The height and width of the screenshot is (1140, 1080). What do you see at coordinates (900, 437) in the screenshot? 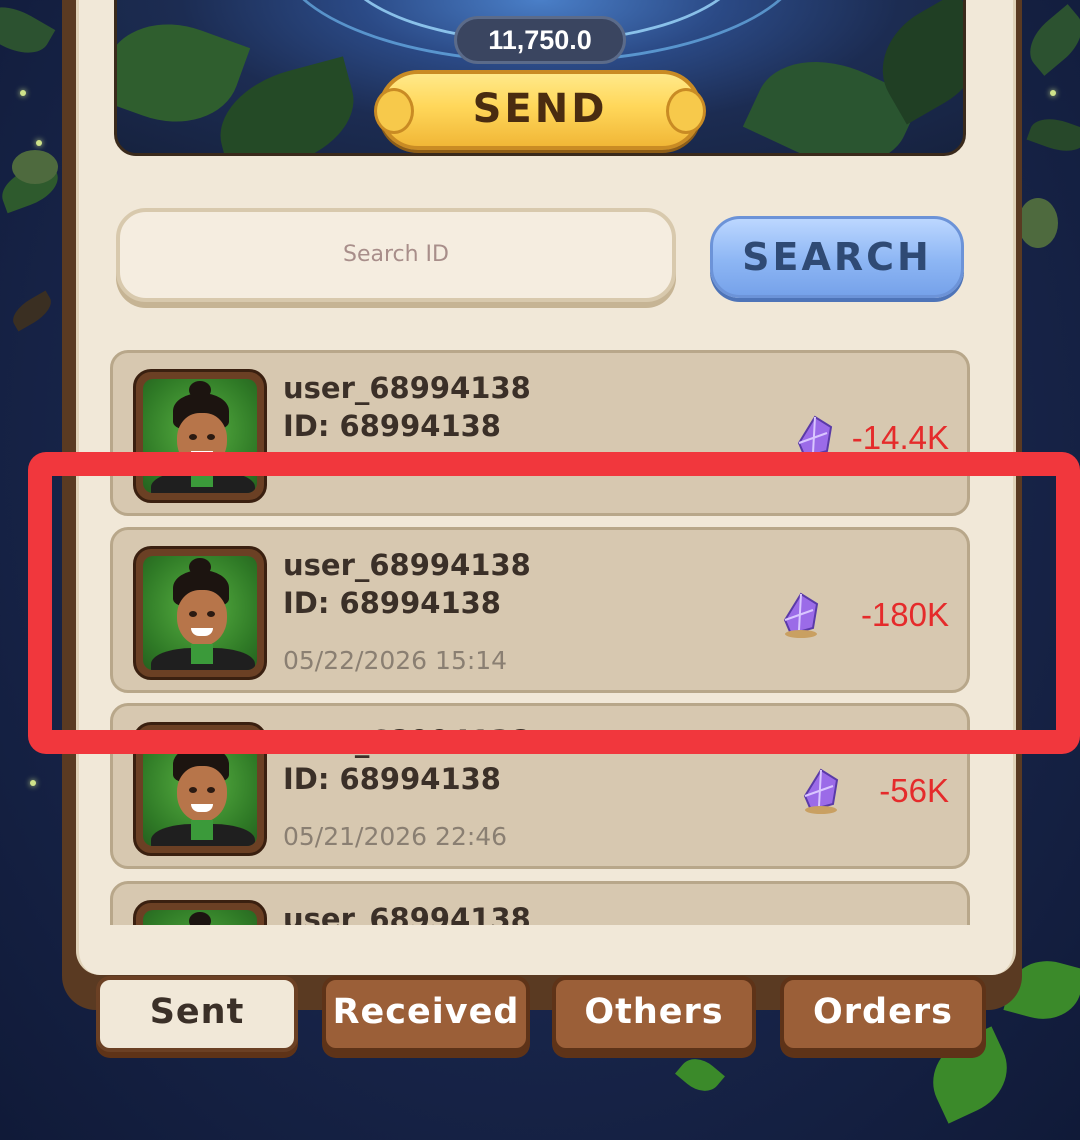
I see `amount-sent: -14.4K` at bounding box center [900, 437].